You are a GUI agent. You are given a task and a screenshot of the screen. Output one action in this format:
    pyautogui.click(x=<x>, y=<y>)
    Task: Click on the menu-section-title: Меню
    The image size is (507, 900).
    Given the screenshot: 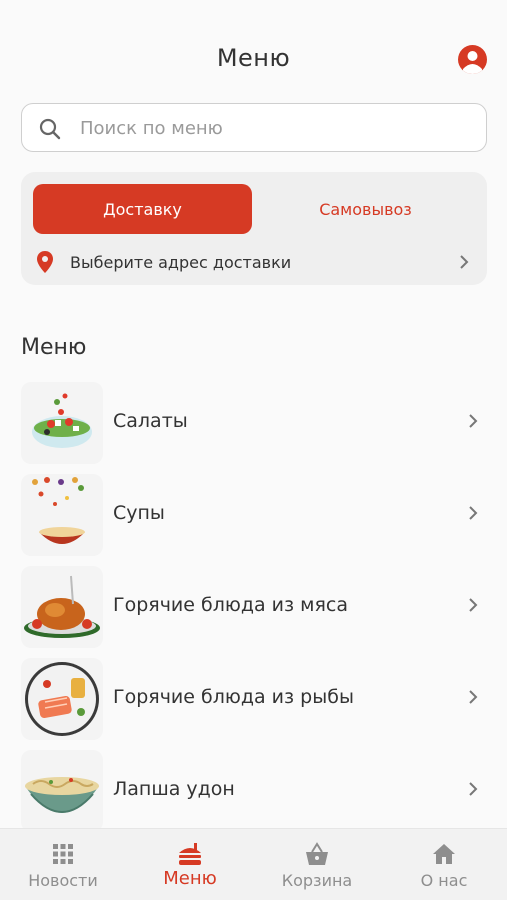 What is the action you would take?
    pyautogui.click(x=54, y=347)
    